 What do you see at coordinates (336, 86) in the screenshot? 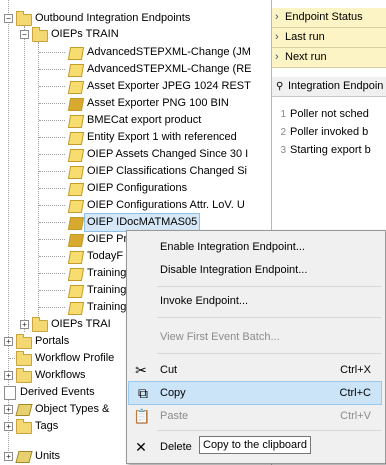
I see `section-title: Integration Endpoin` at bounding box center [336, 86].